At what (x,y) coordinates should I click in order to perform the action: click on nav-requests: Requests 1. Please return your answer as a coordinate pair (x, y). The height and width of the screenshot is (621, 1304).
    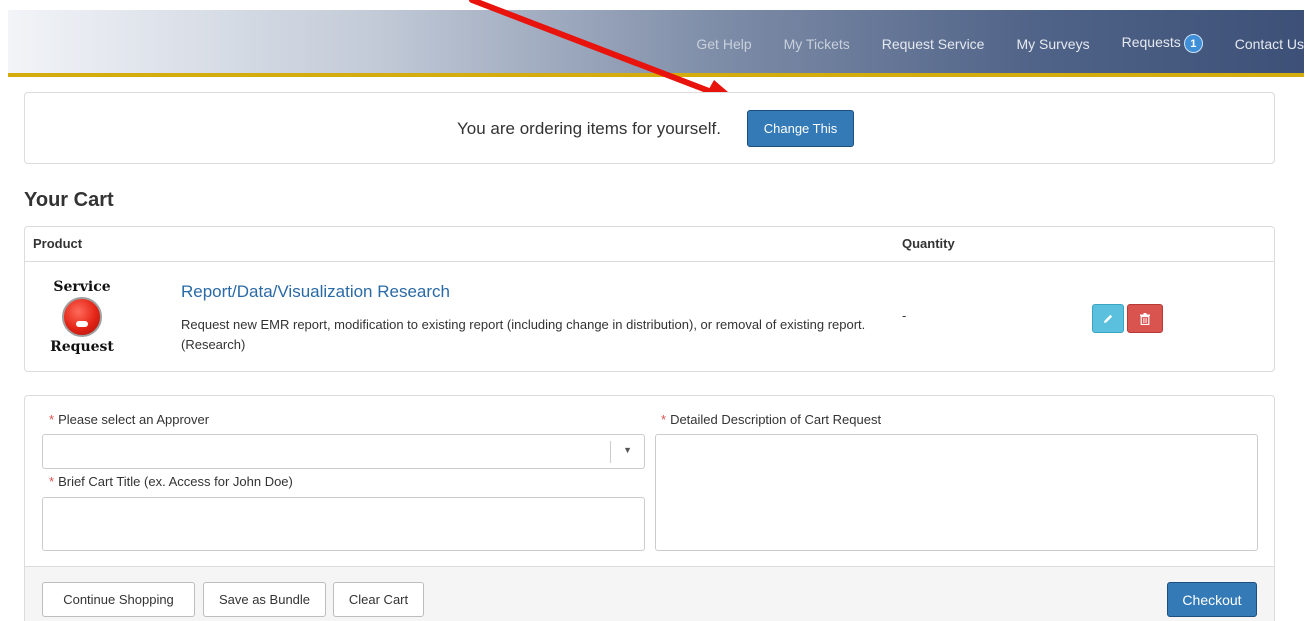
    Looking at the image, I should click on (1162, 43).